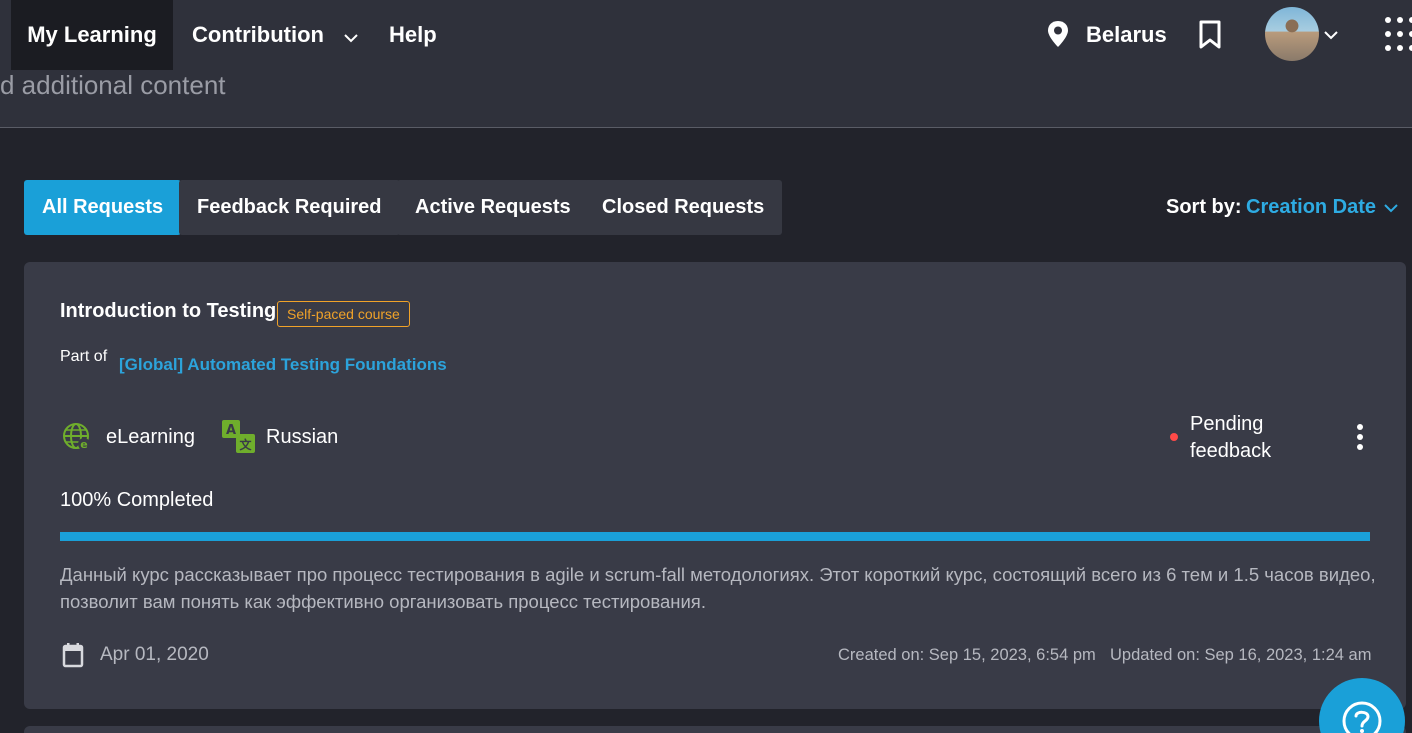  What do you see at coordinates (1362, 717) in the screenshot?
I see `question-icon` at bounding box center [1362, 717].